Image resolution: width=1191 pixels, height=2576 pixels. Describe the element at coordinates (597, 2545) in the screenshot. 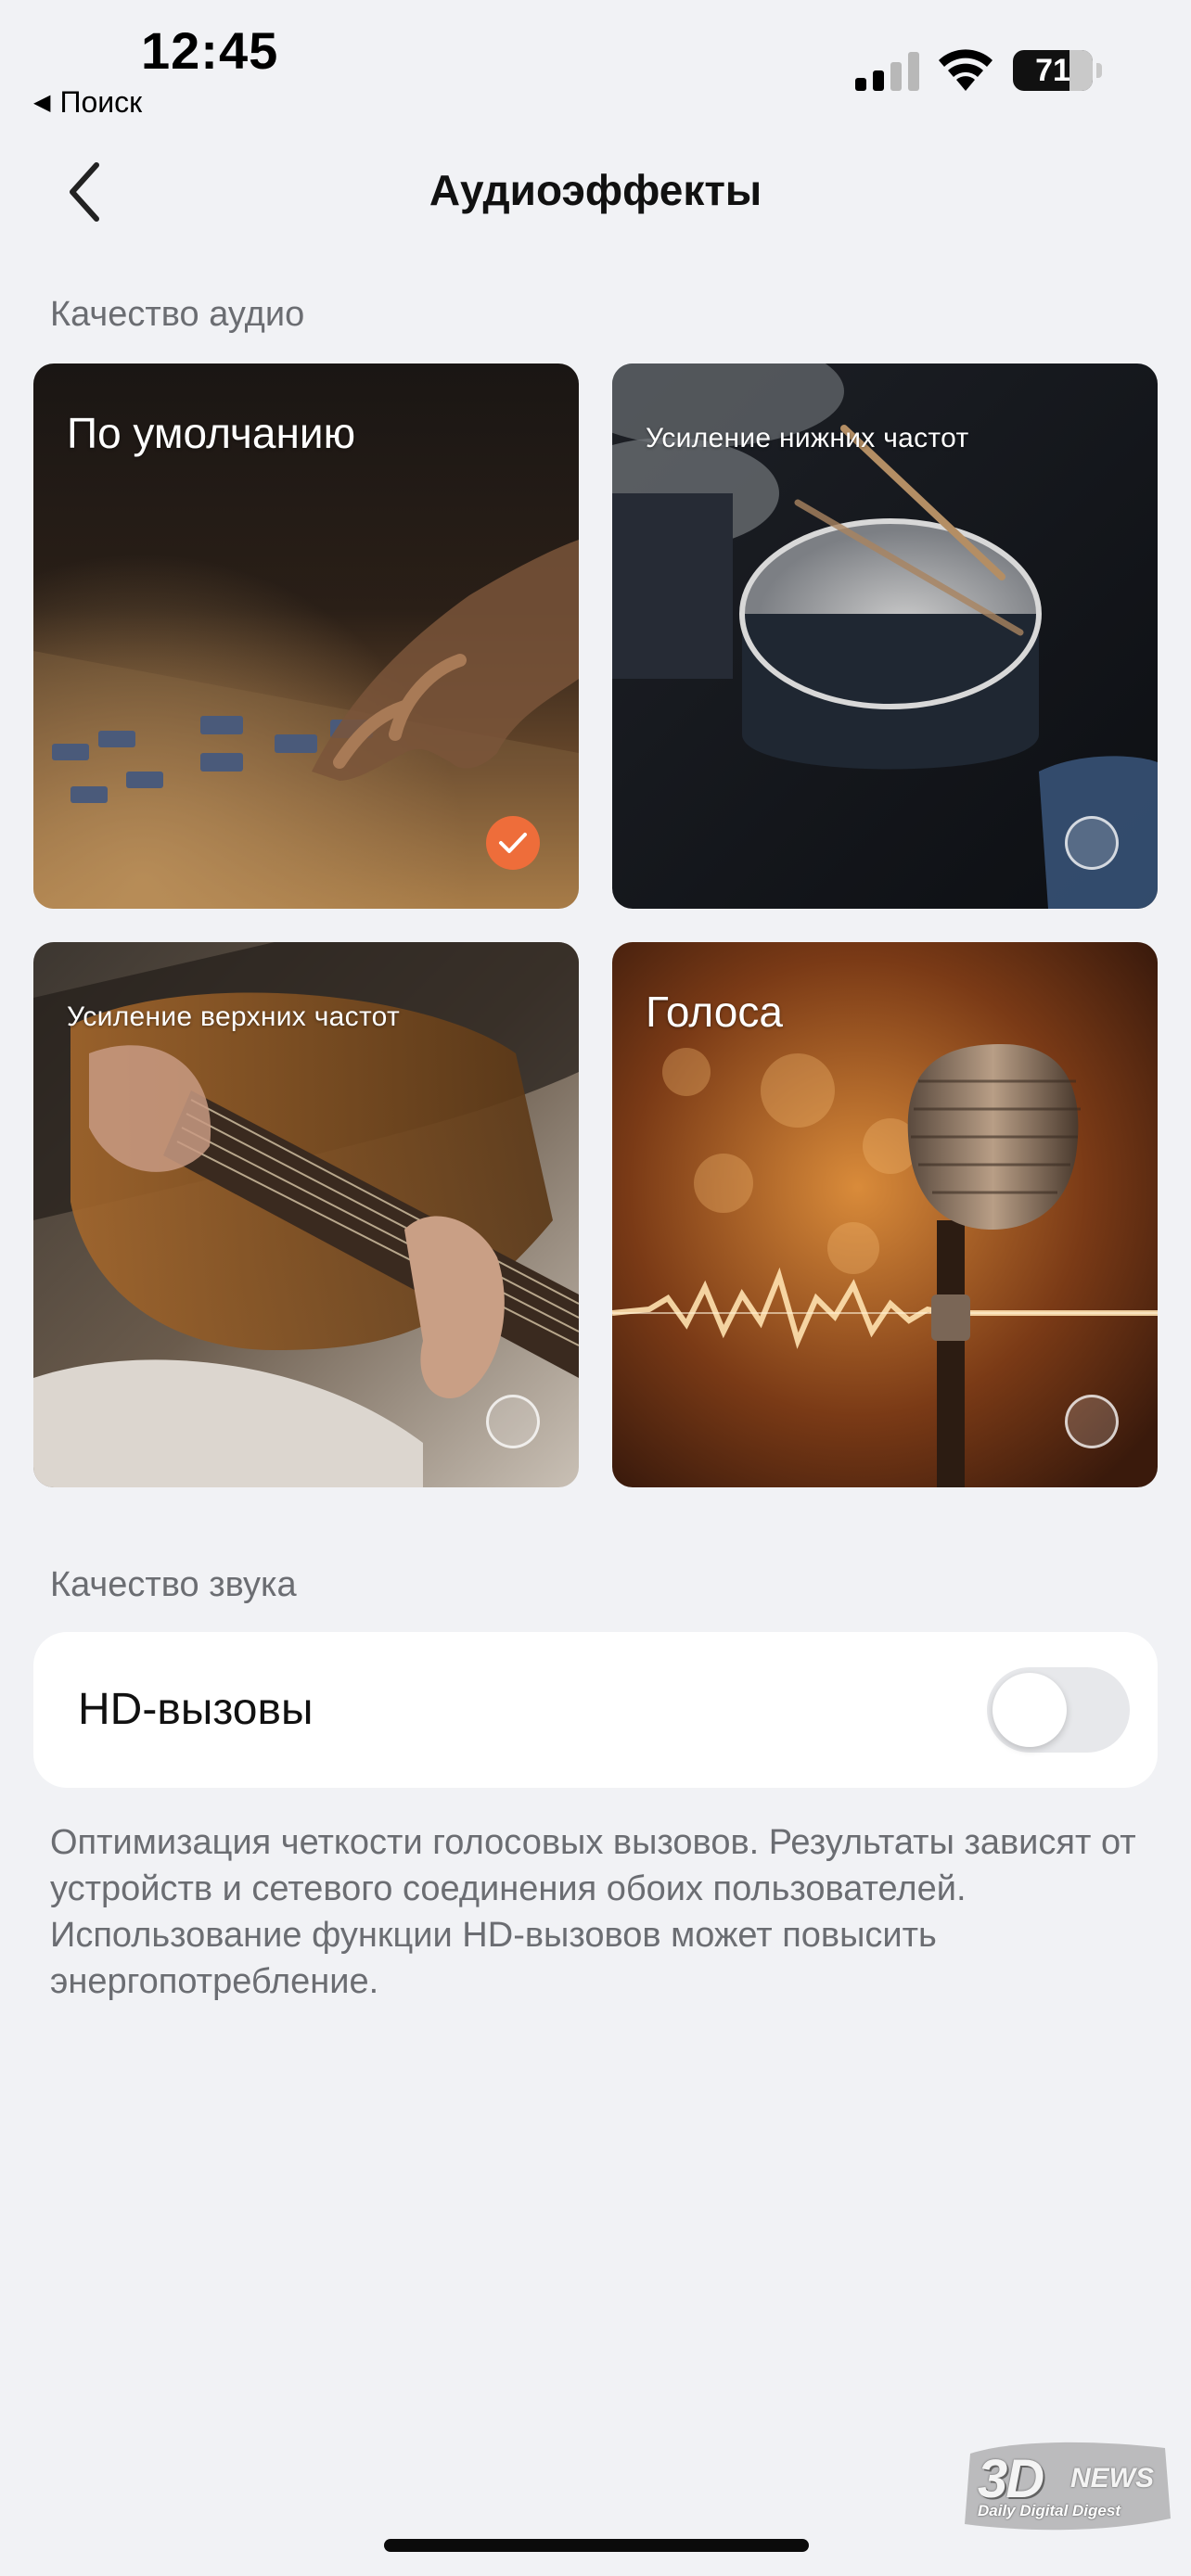

I see `home-indicator` at that location.